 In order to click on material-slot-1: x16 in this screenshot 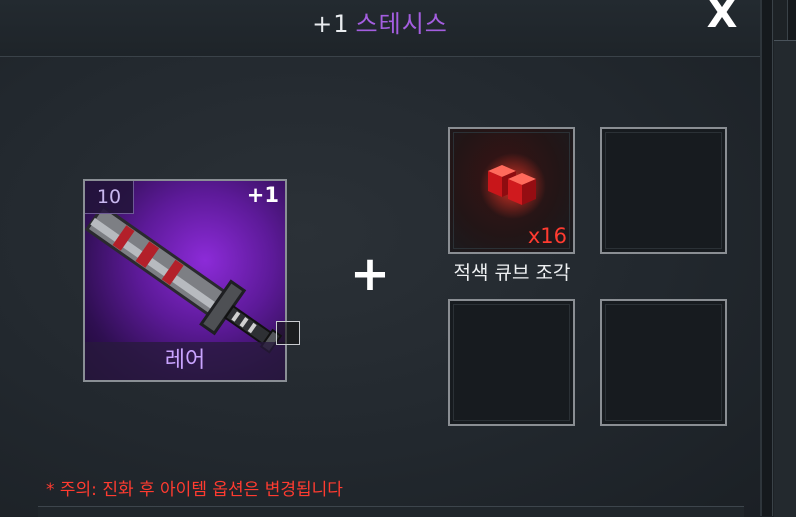, I will do `click(511, 190)`.